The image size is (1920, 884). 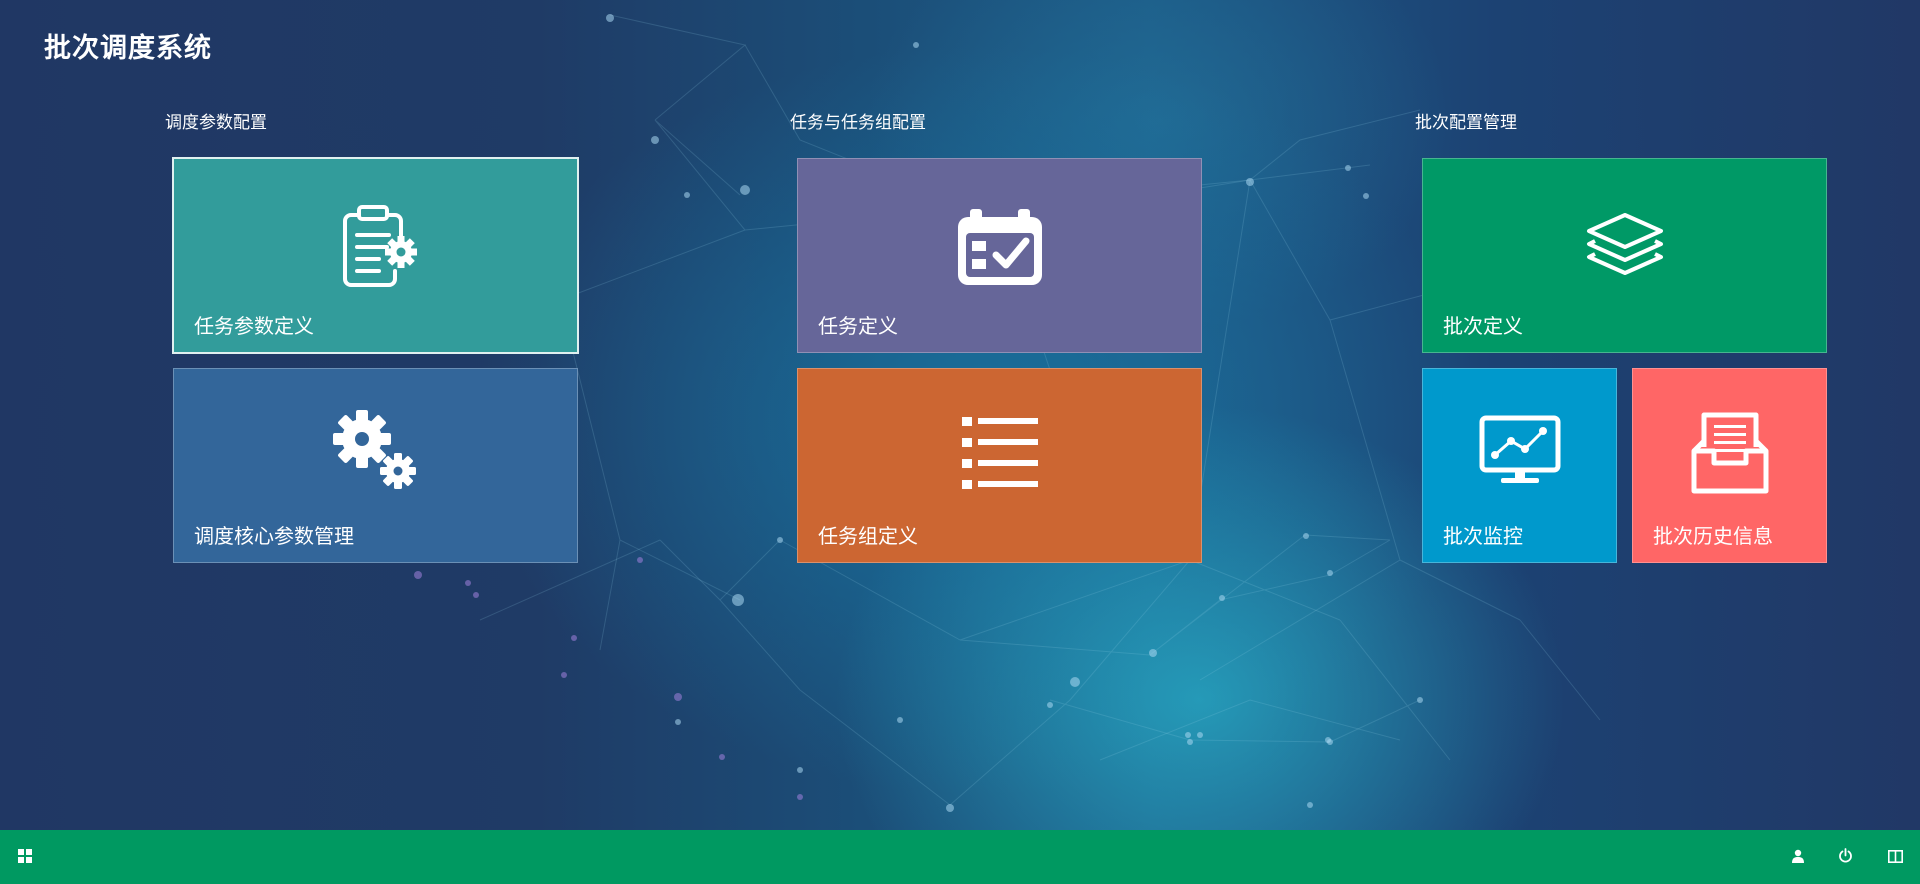 I want to click on layout-icon, so click(x=1895, y=857).